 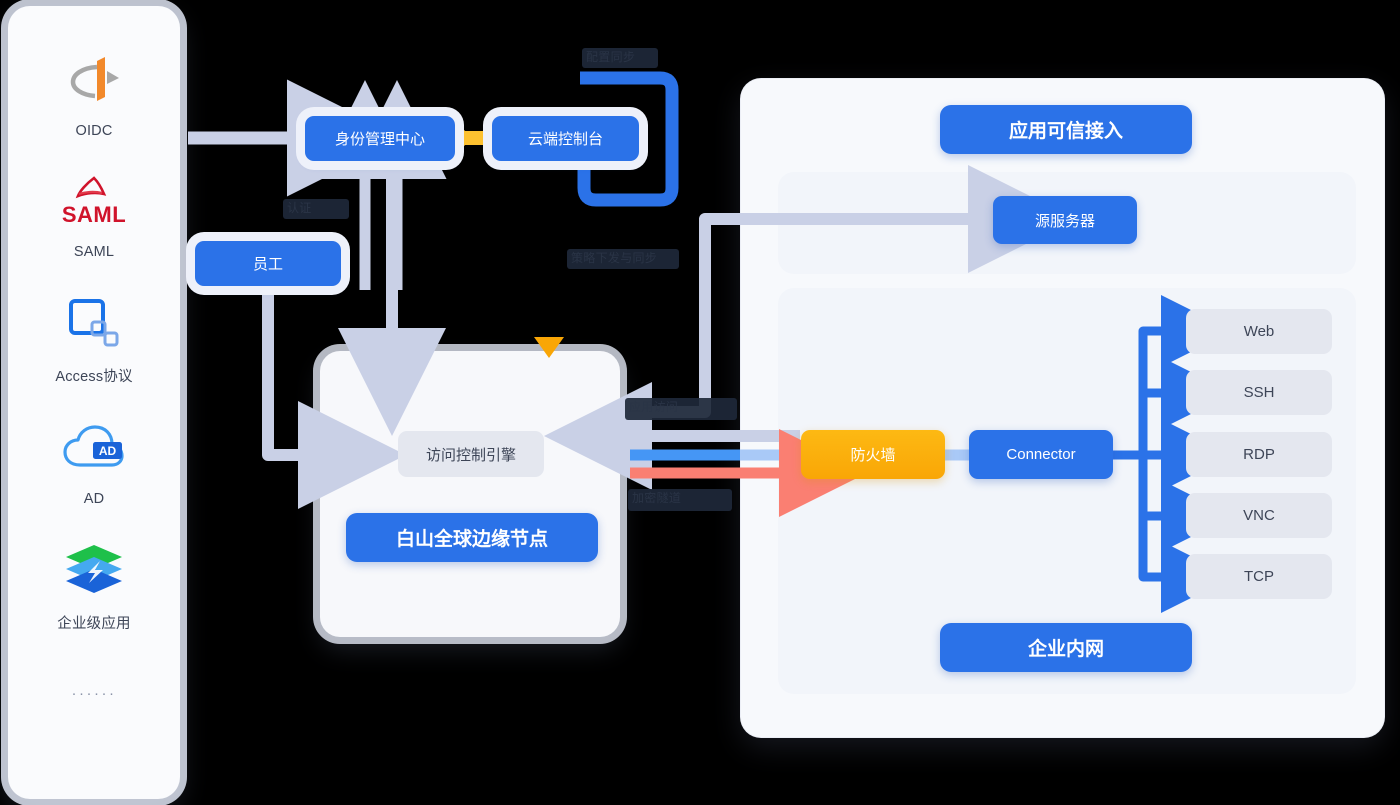 What do you see at coordinates (623, 259) in the screenshot?
I see `edge-label-policy-push: 策略下发与同步` at bounding box center [623, 259].